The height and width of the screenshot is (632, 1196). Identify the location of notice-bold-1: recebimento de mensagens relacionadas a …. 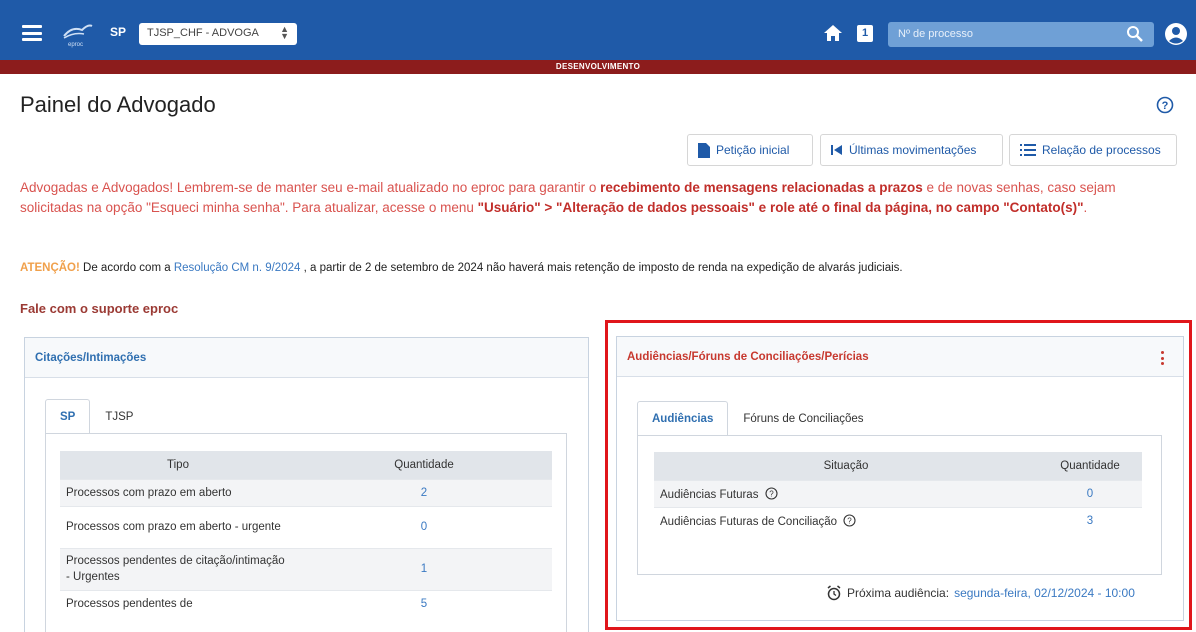
(761, 187).